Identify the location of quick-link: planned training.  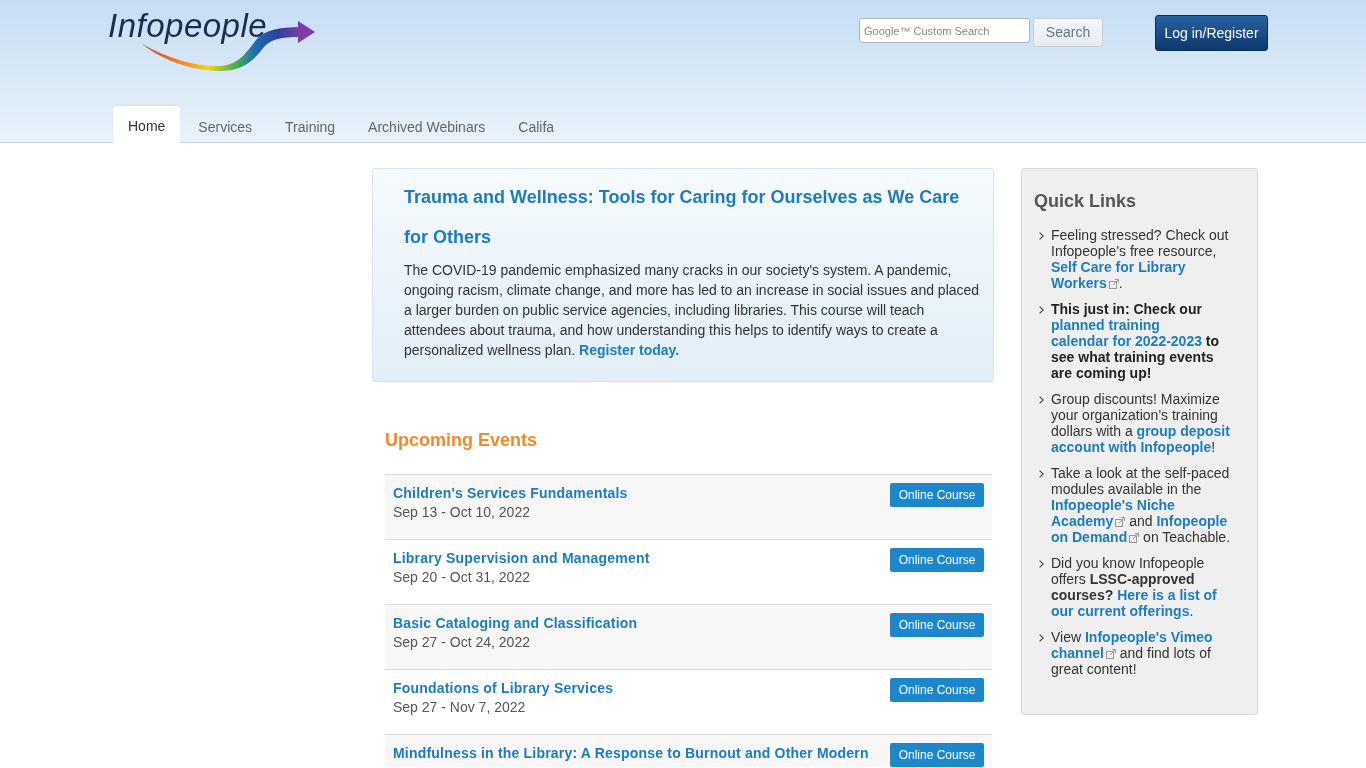
(1105, 325).